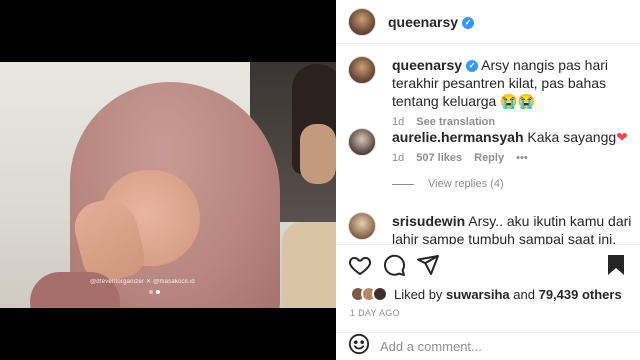 The height and width of the screenshot is (360, 640). I want to click on likes-count: 79,439 others, so click(580, 294).